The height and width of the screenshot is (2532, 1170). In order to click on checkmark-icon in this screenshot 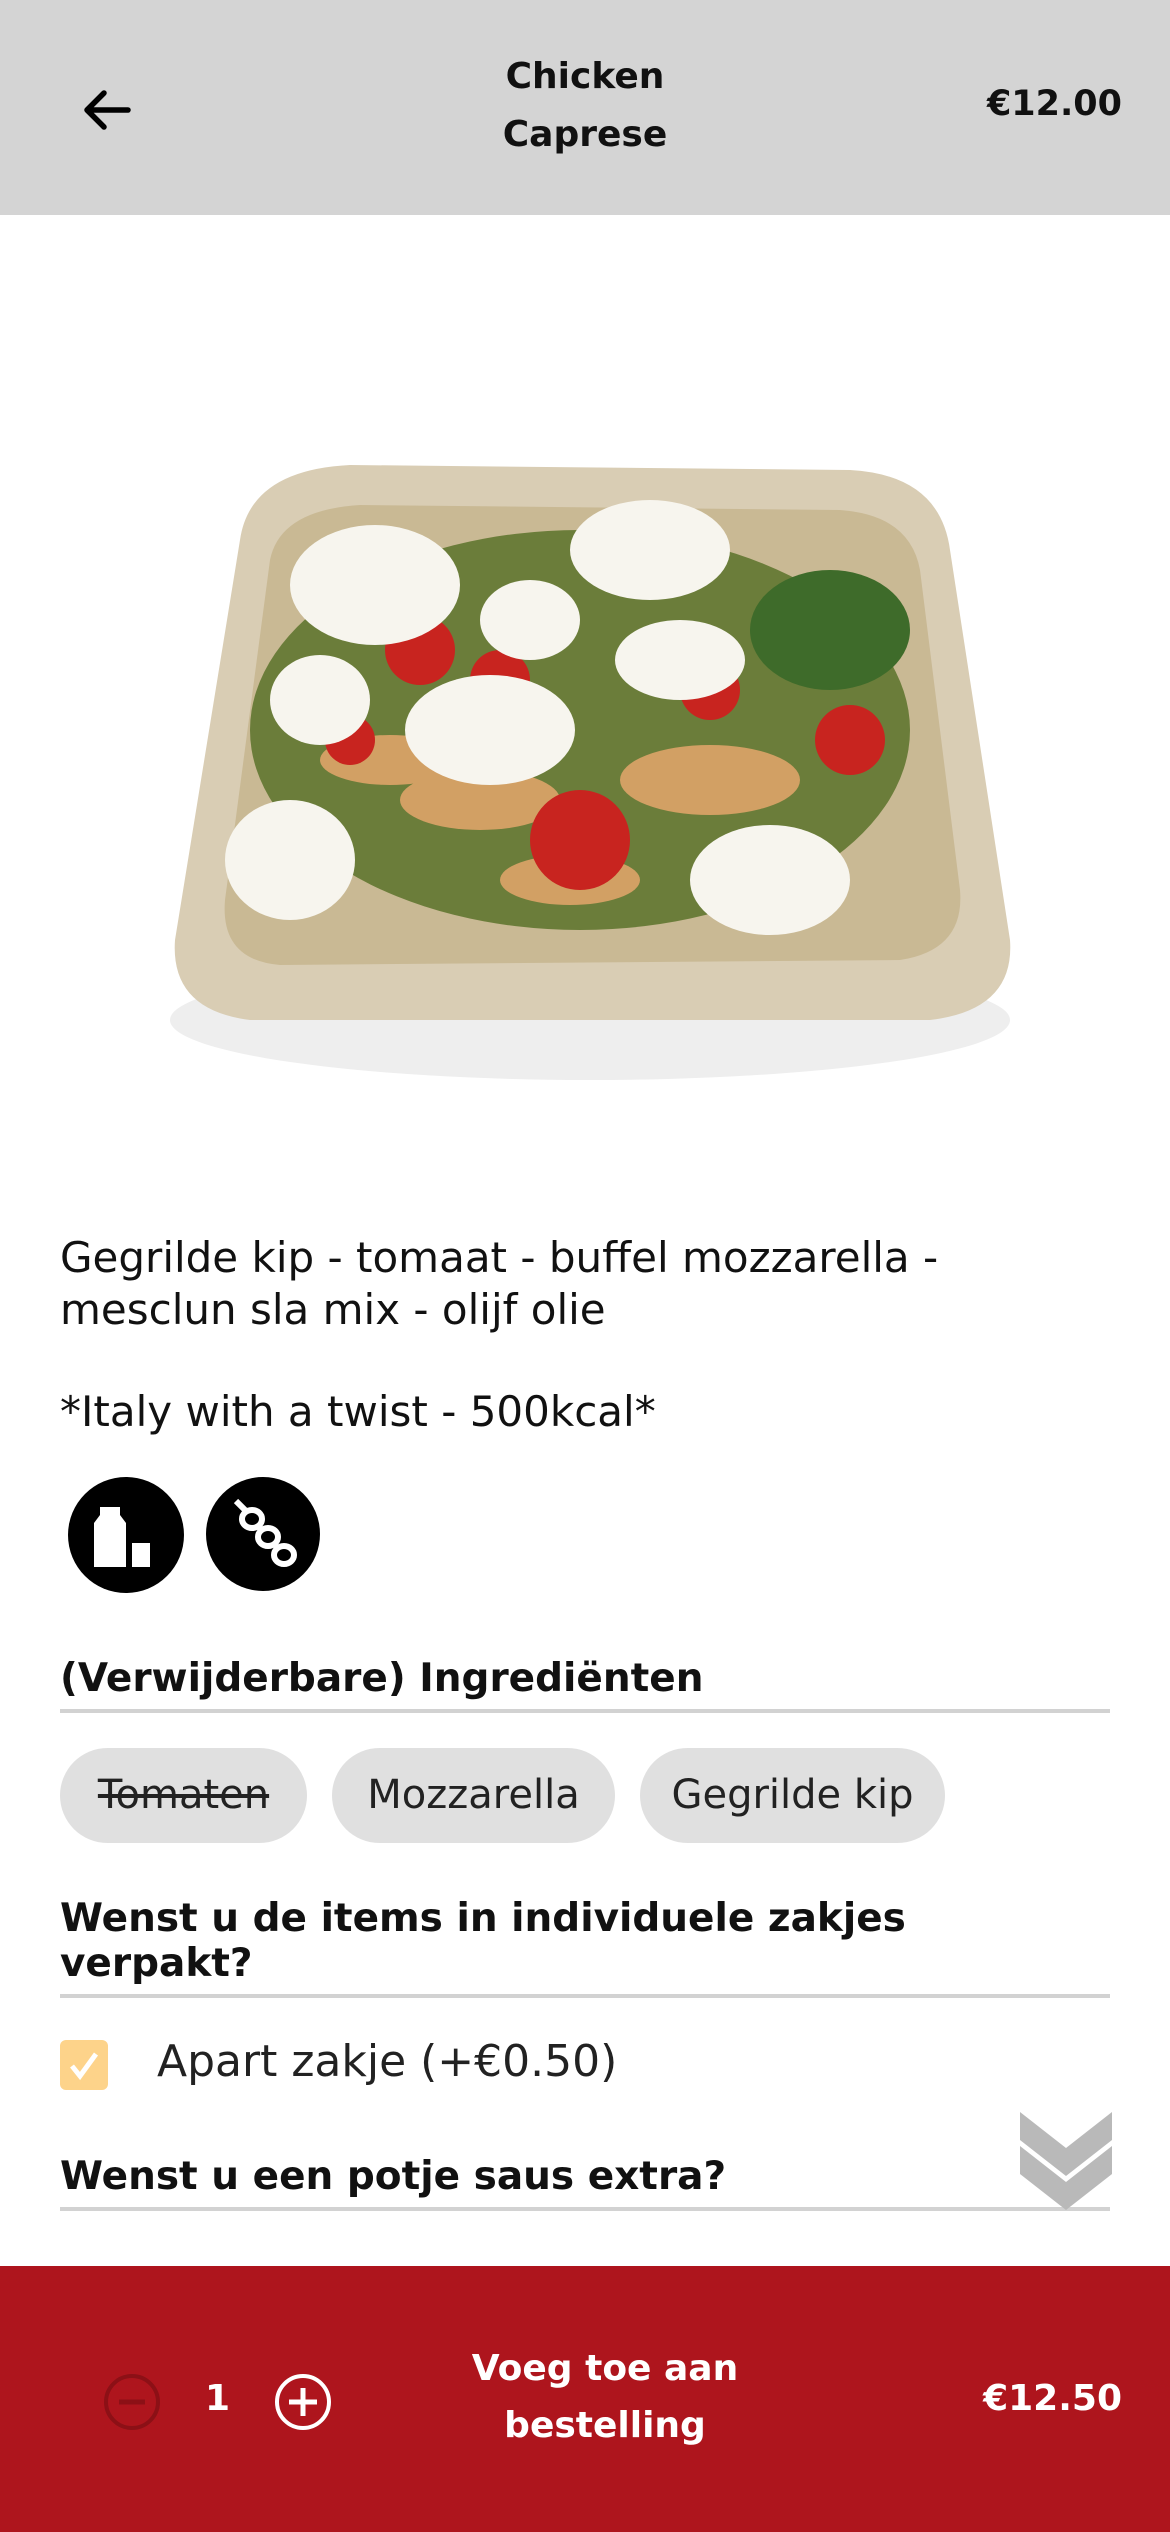, I will do `click(84, 2066)`.